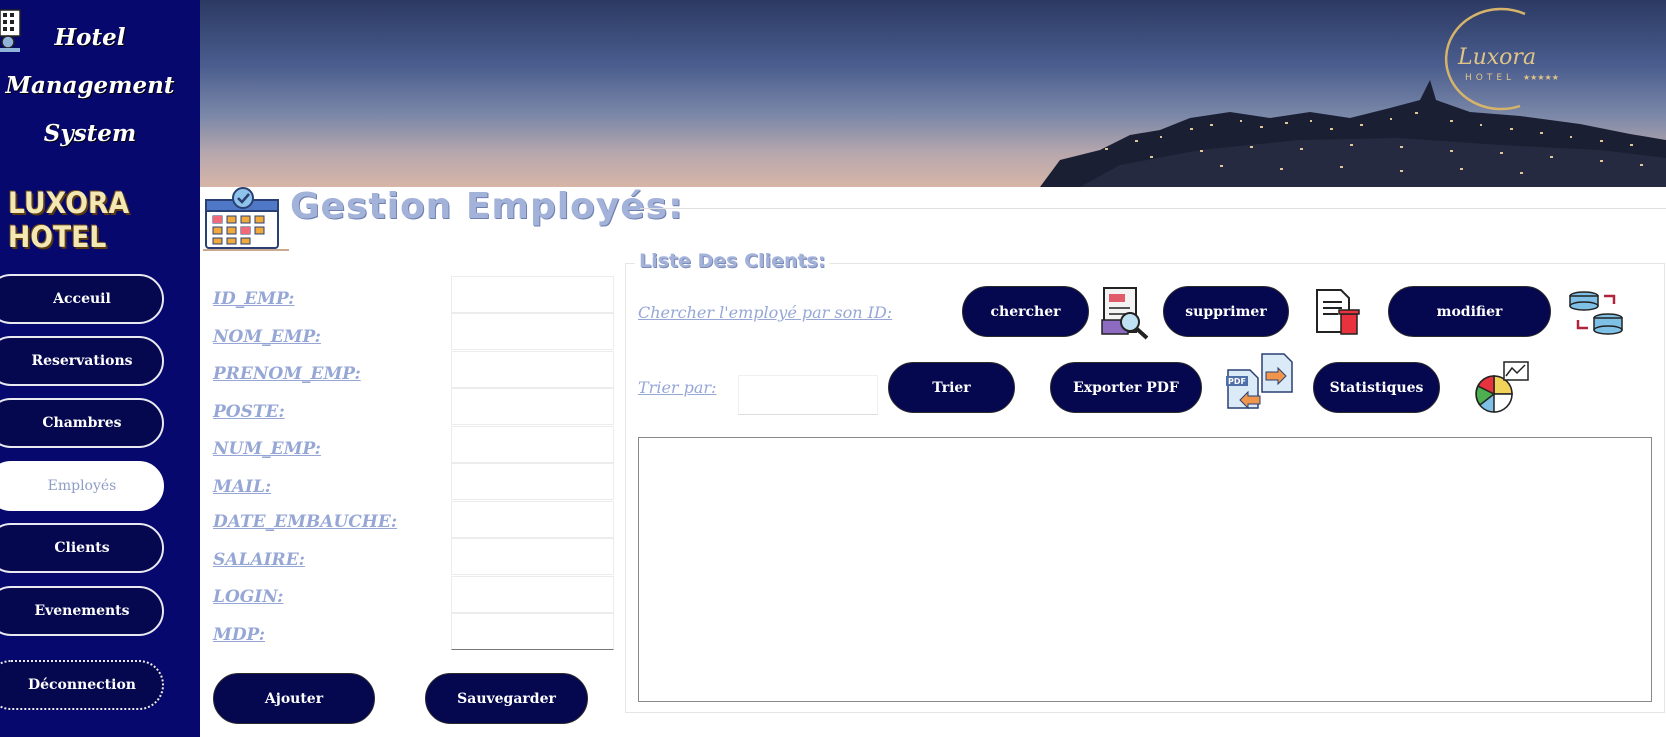  Describe the element at coordinates (249, 412) in the screenshot. I see `poste-label: POSTE:` at that location.